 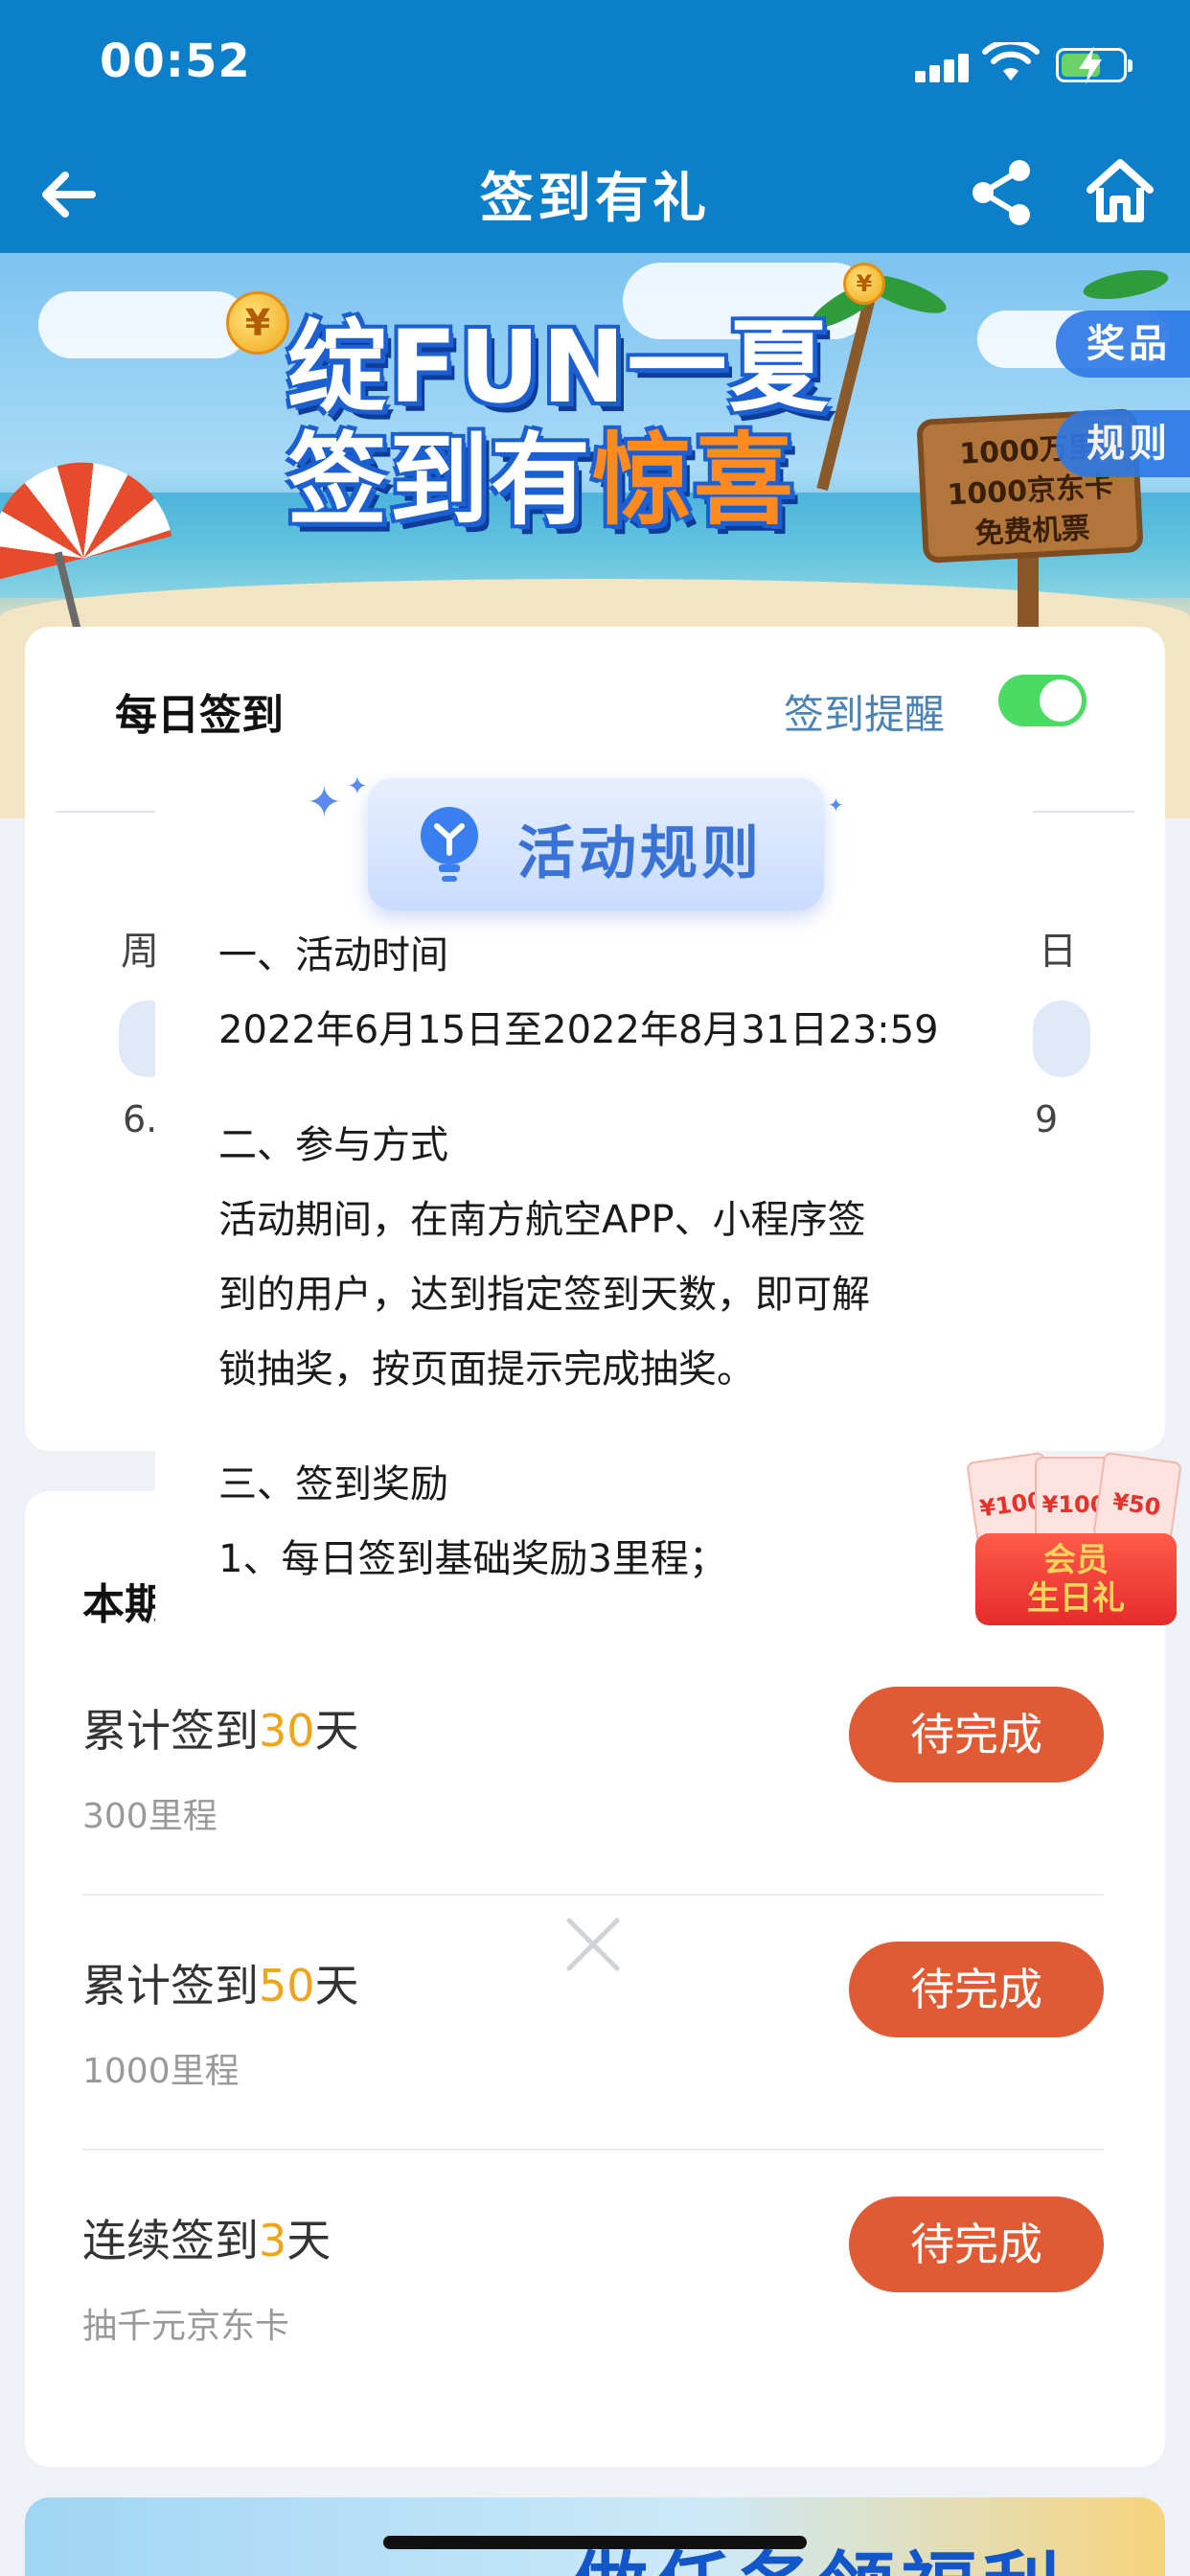 I want to click on task-title: 累计签到30天, so click(x=221, y=1728).